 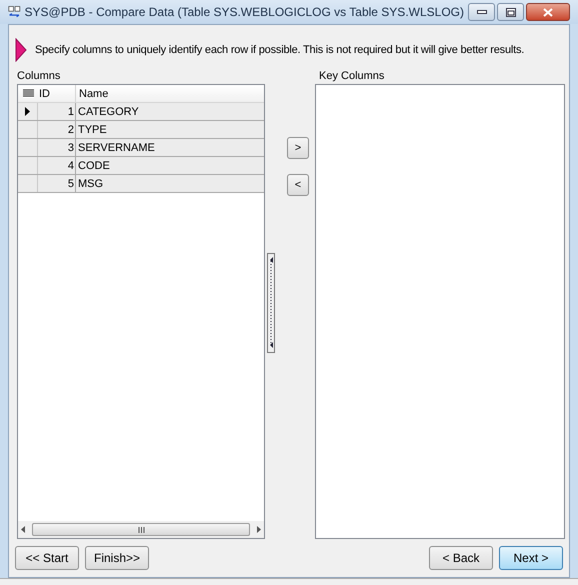 What do you see at coordinates (90, 184) in the screenshot?
I see `table-cell-text: MSG` at bounding box center [90, 184].